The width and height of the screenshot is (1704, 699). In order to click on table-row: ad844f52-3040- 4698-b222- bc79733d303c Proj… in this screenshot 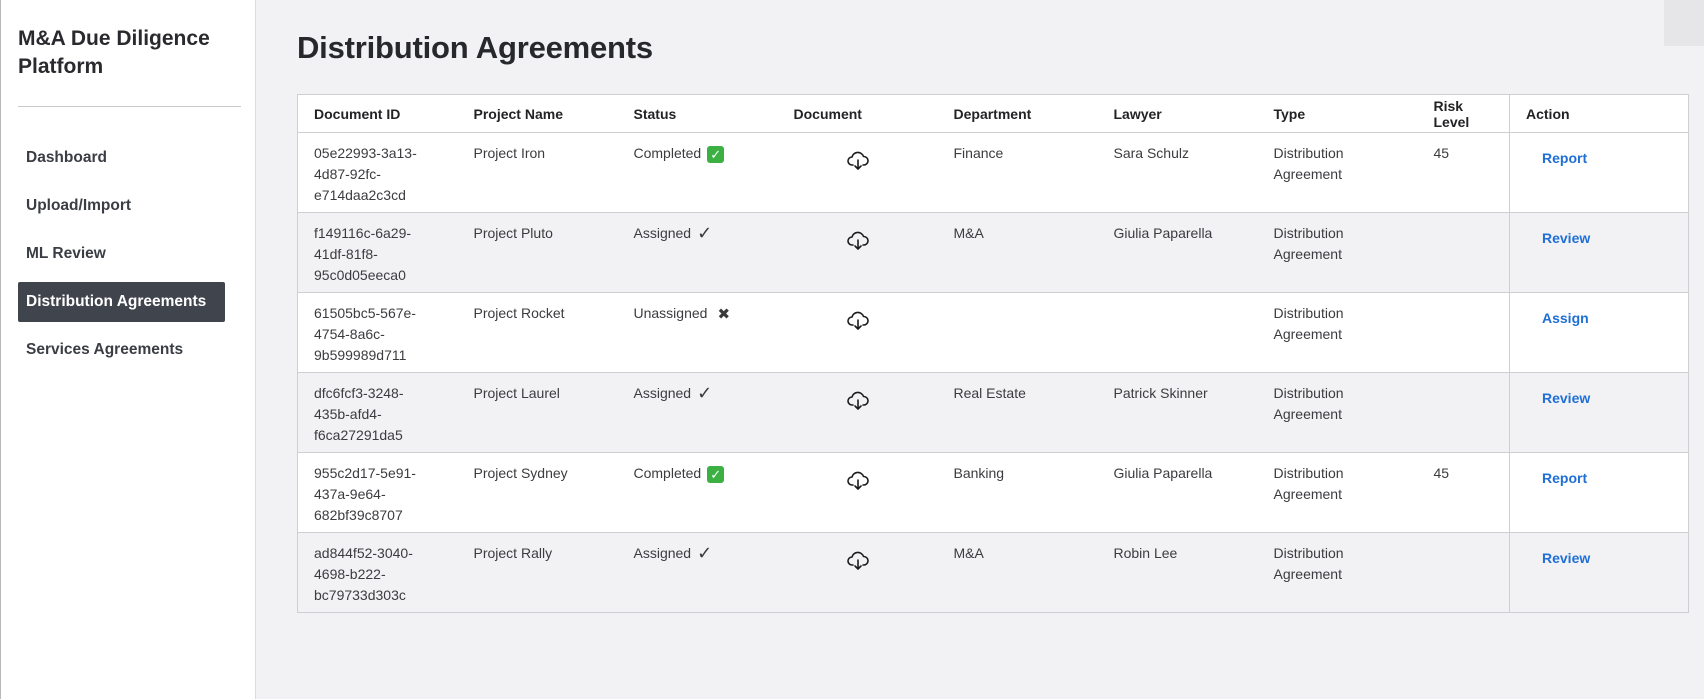, I will do `click(993, 572)`.